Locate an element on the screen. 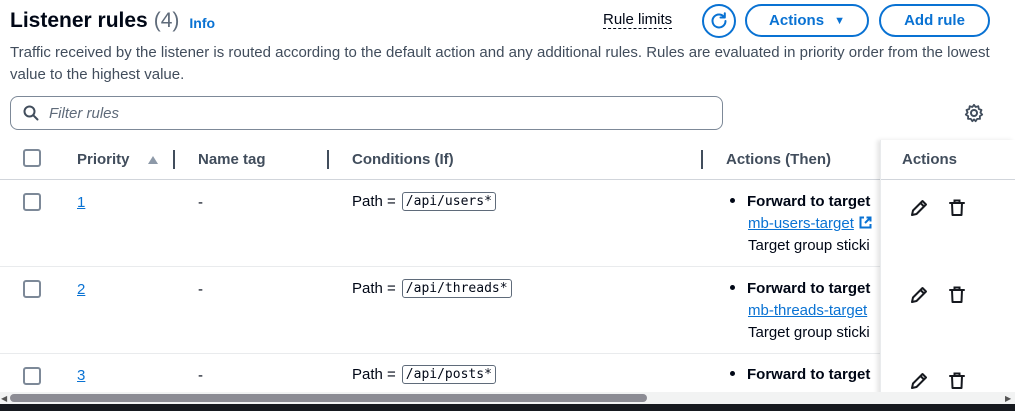 This screenshot has height=411, width=1015. condition-cell: Path = /api/posts* is located at coordinates (424, 374).